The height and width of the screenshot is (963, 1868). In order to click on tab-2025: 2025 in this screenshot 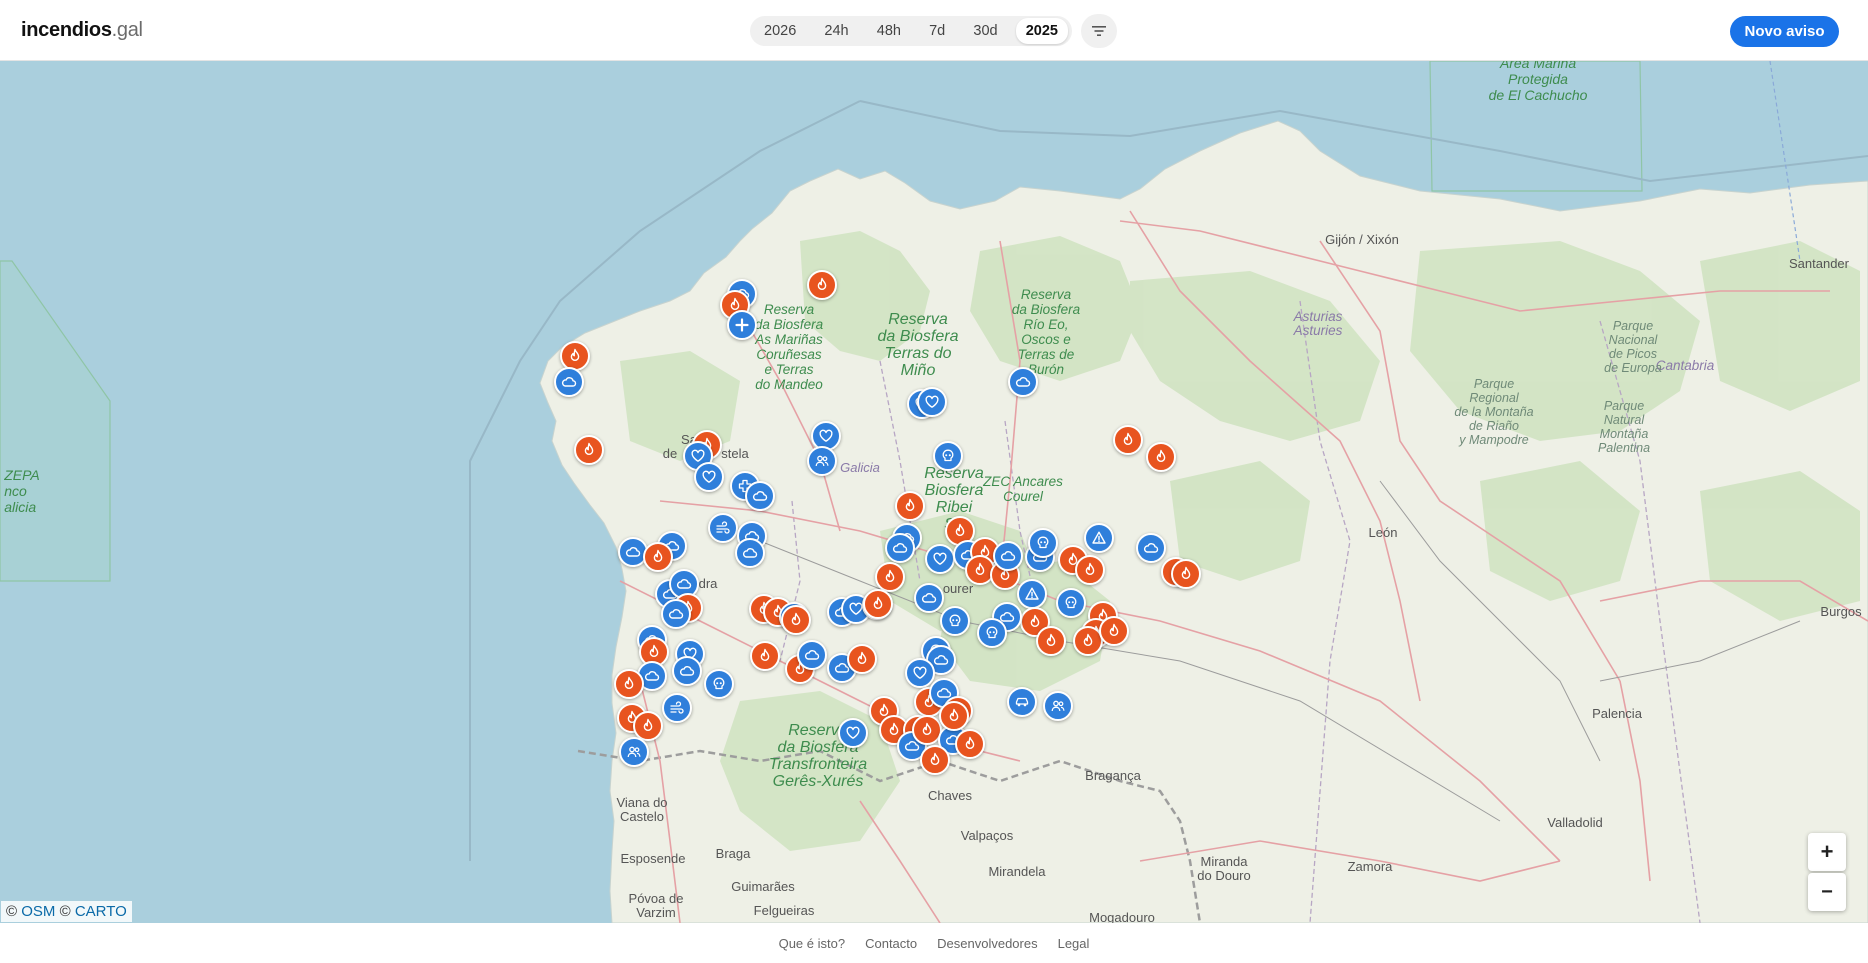, I will do `click(1041, 31)`.